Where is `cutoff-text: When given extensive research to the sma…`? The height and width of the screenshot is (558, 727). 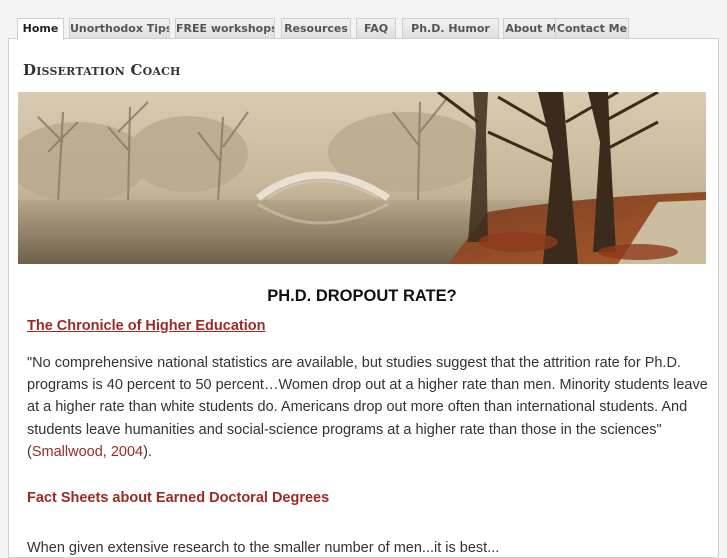 cutoff-text: When given extensive research to the sma… is located at coordinates (263, 548).